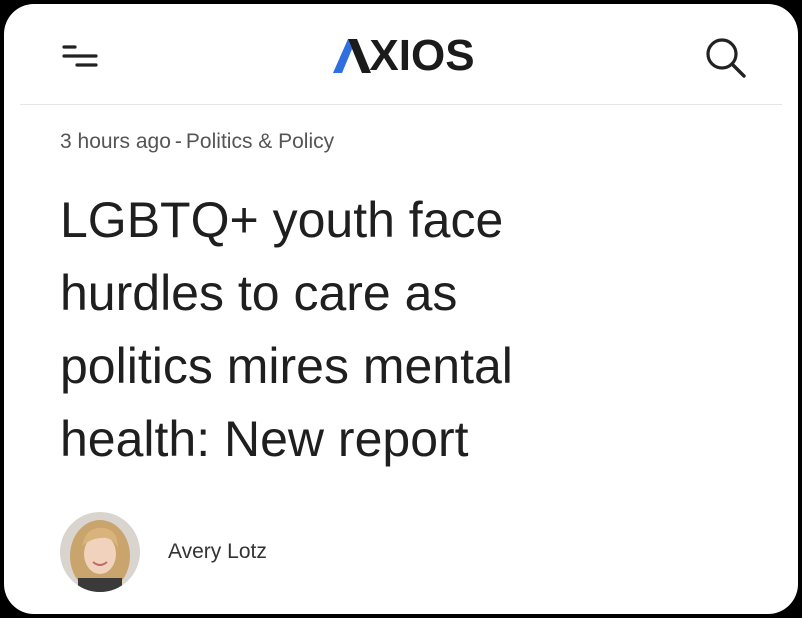  What do you see at coordinates (163, 552) in the screenshot?
I see `author-byline: Avery Lotz` at bounding box center [163, 552].